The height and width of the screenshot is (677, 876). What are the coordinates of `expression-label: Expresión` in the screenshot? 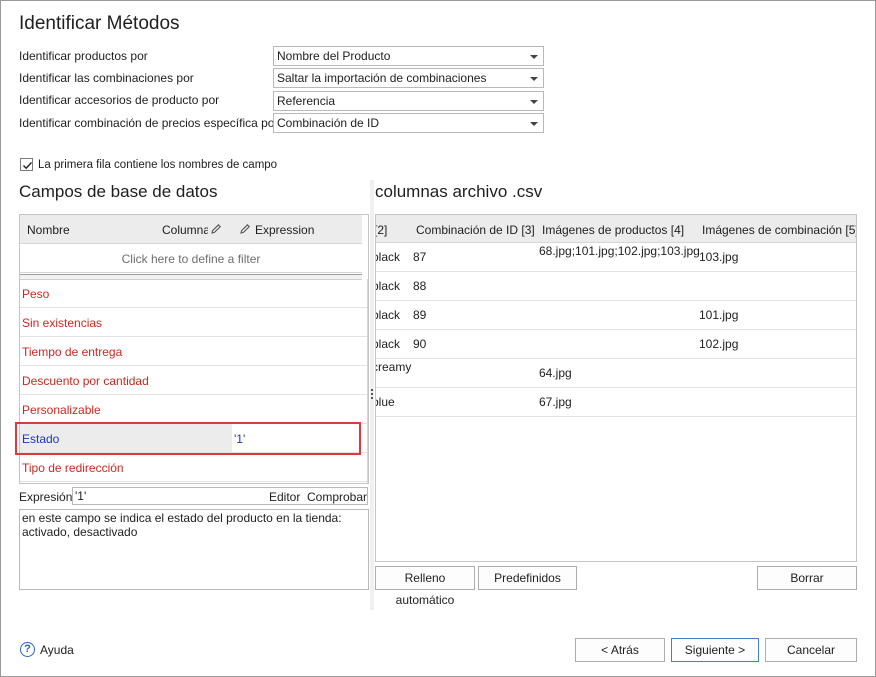 It's located at (46, 497).